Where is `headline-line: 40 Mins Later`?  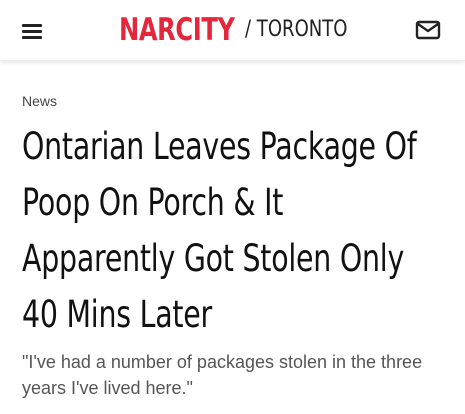
headline-line: 40 Mins Later is located at coordinates (117, 314).